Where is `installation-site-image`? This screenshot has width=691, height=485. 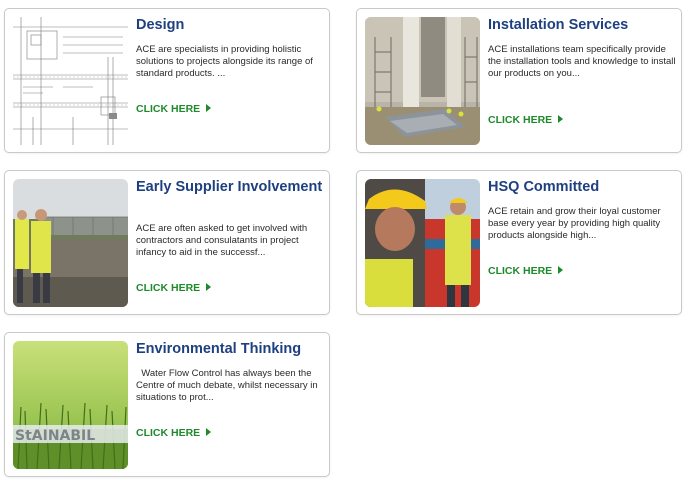
installation-site-image is located at coordinates (422, 81).